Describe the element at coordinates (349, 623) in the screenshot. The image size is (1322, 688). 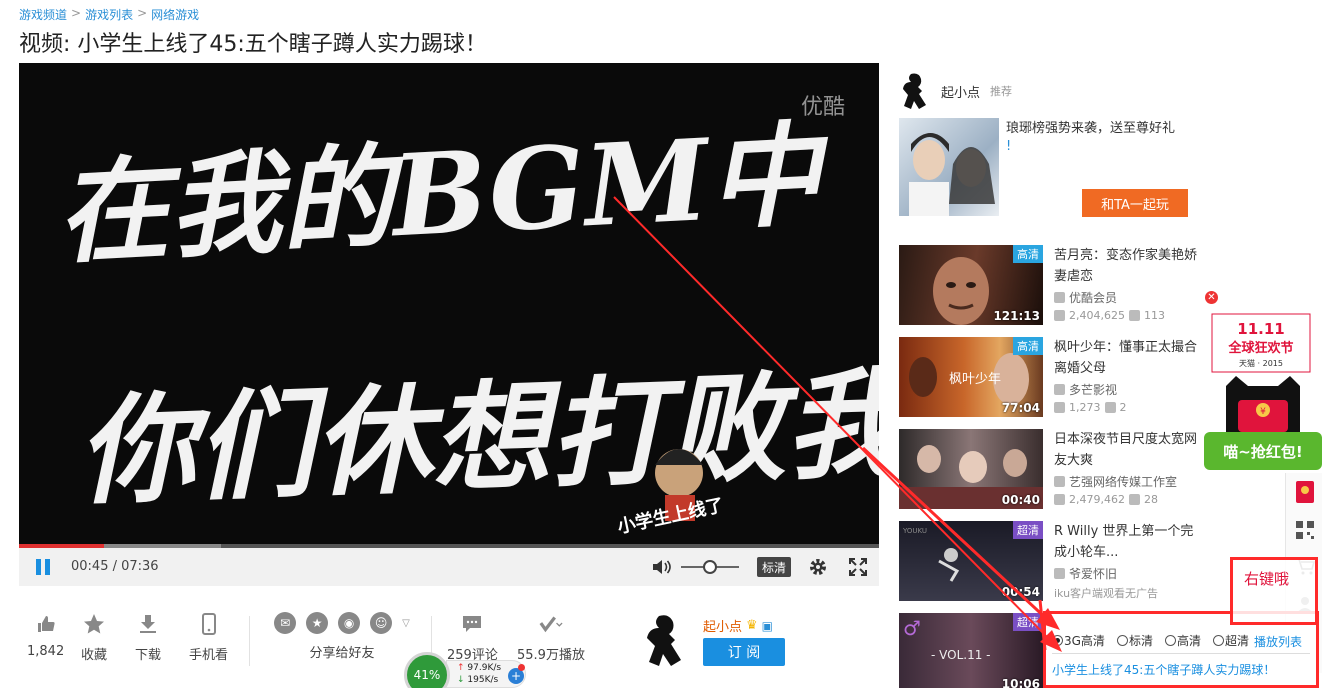
I see `weibo-icon: ◉` at that location.